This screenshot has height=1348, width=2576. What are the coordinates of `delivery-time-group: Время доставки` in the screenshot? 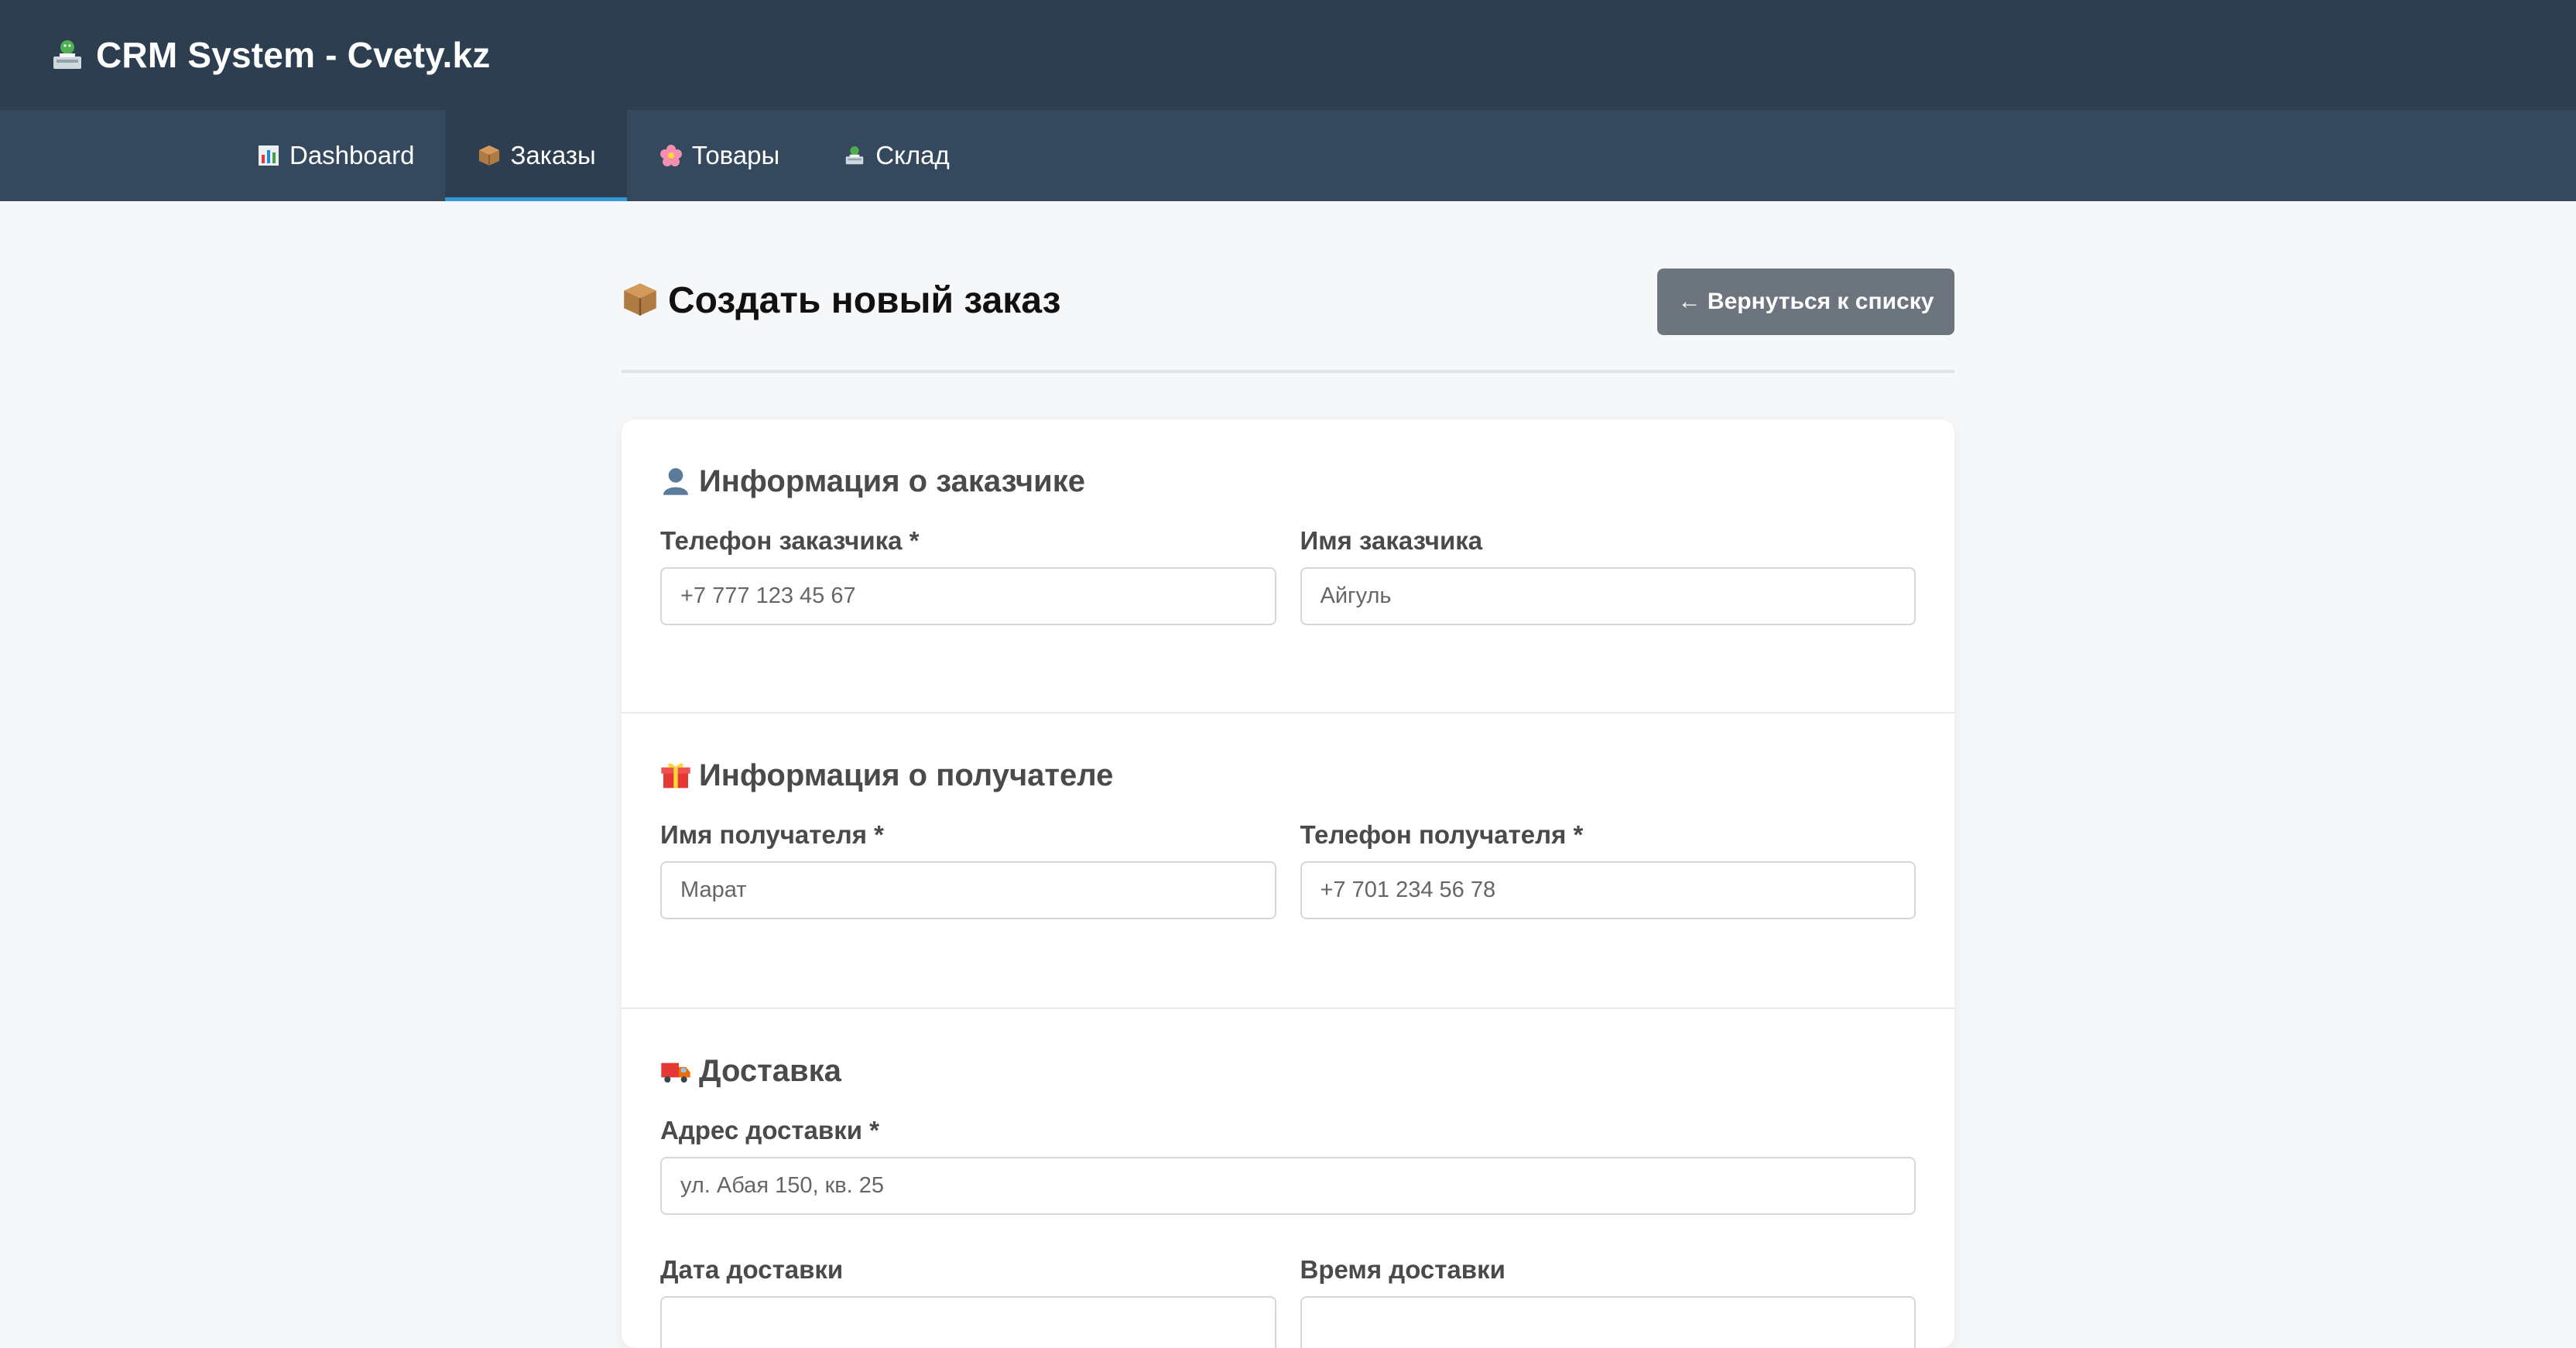 It's located at (1608, 1301).